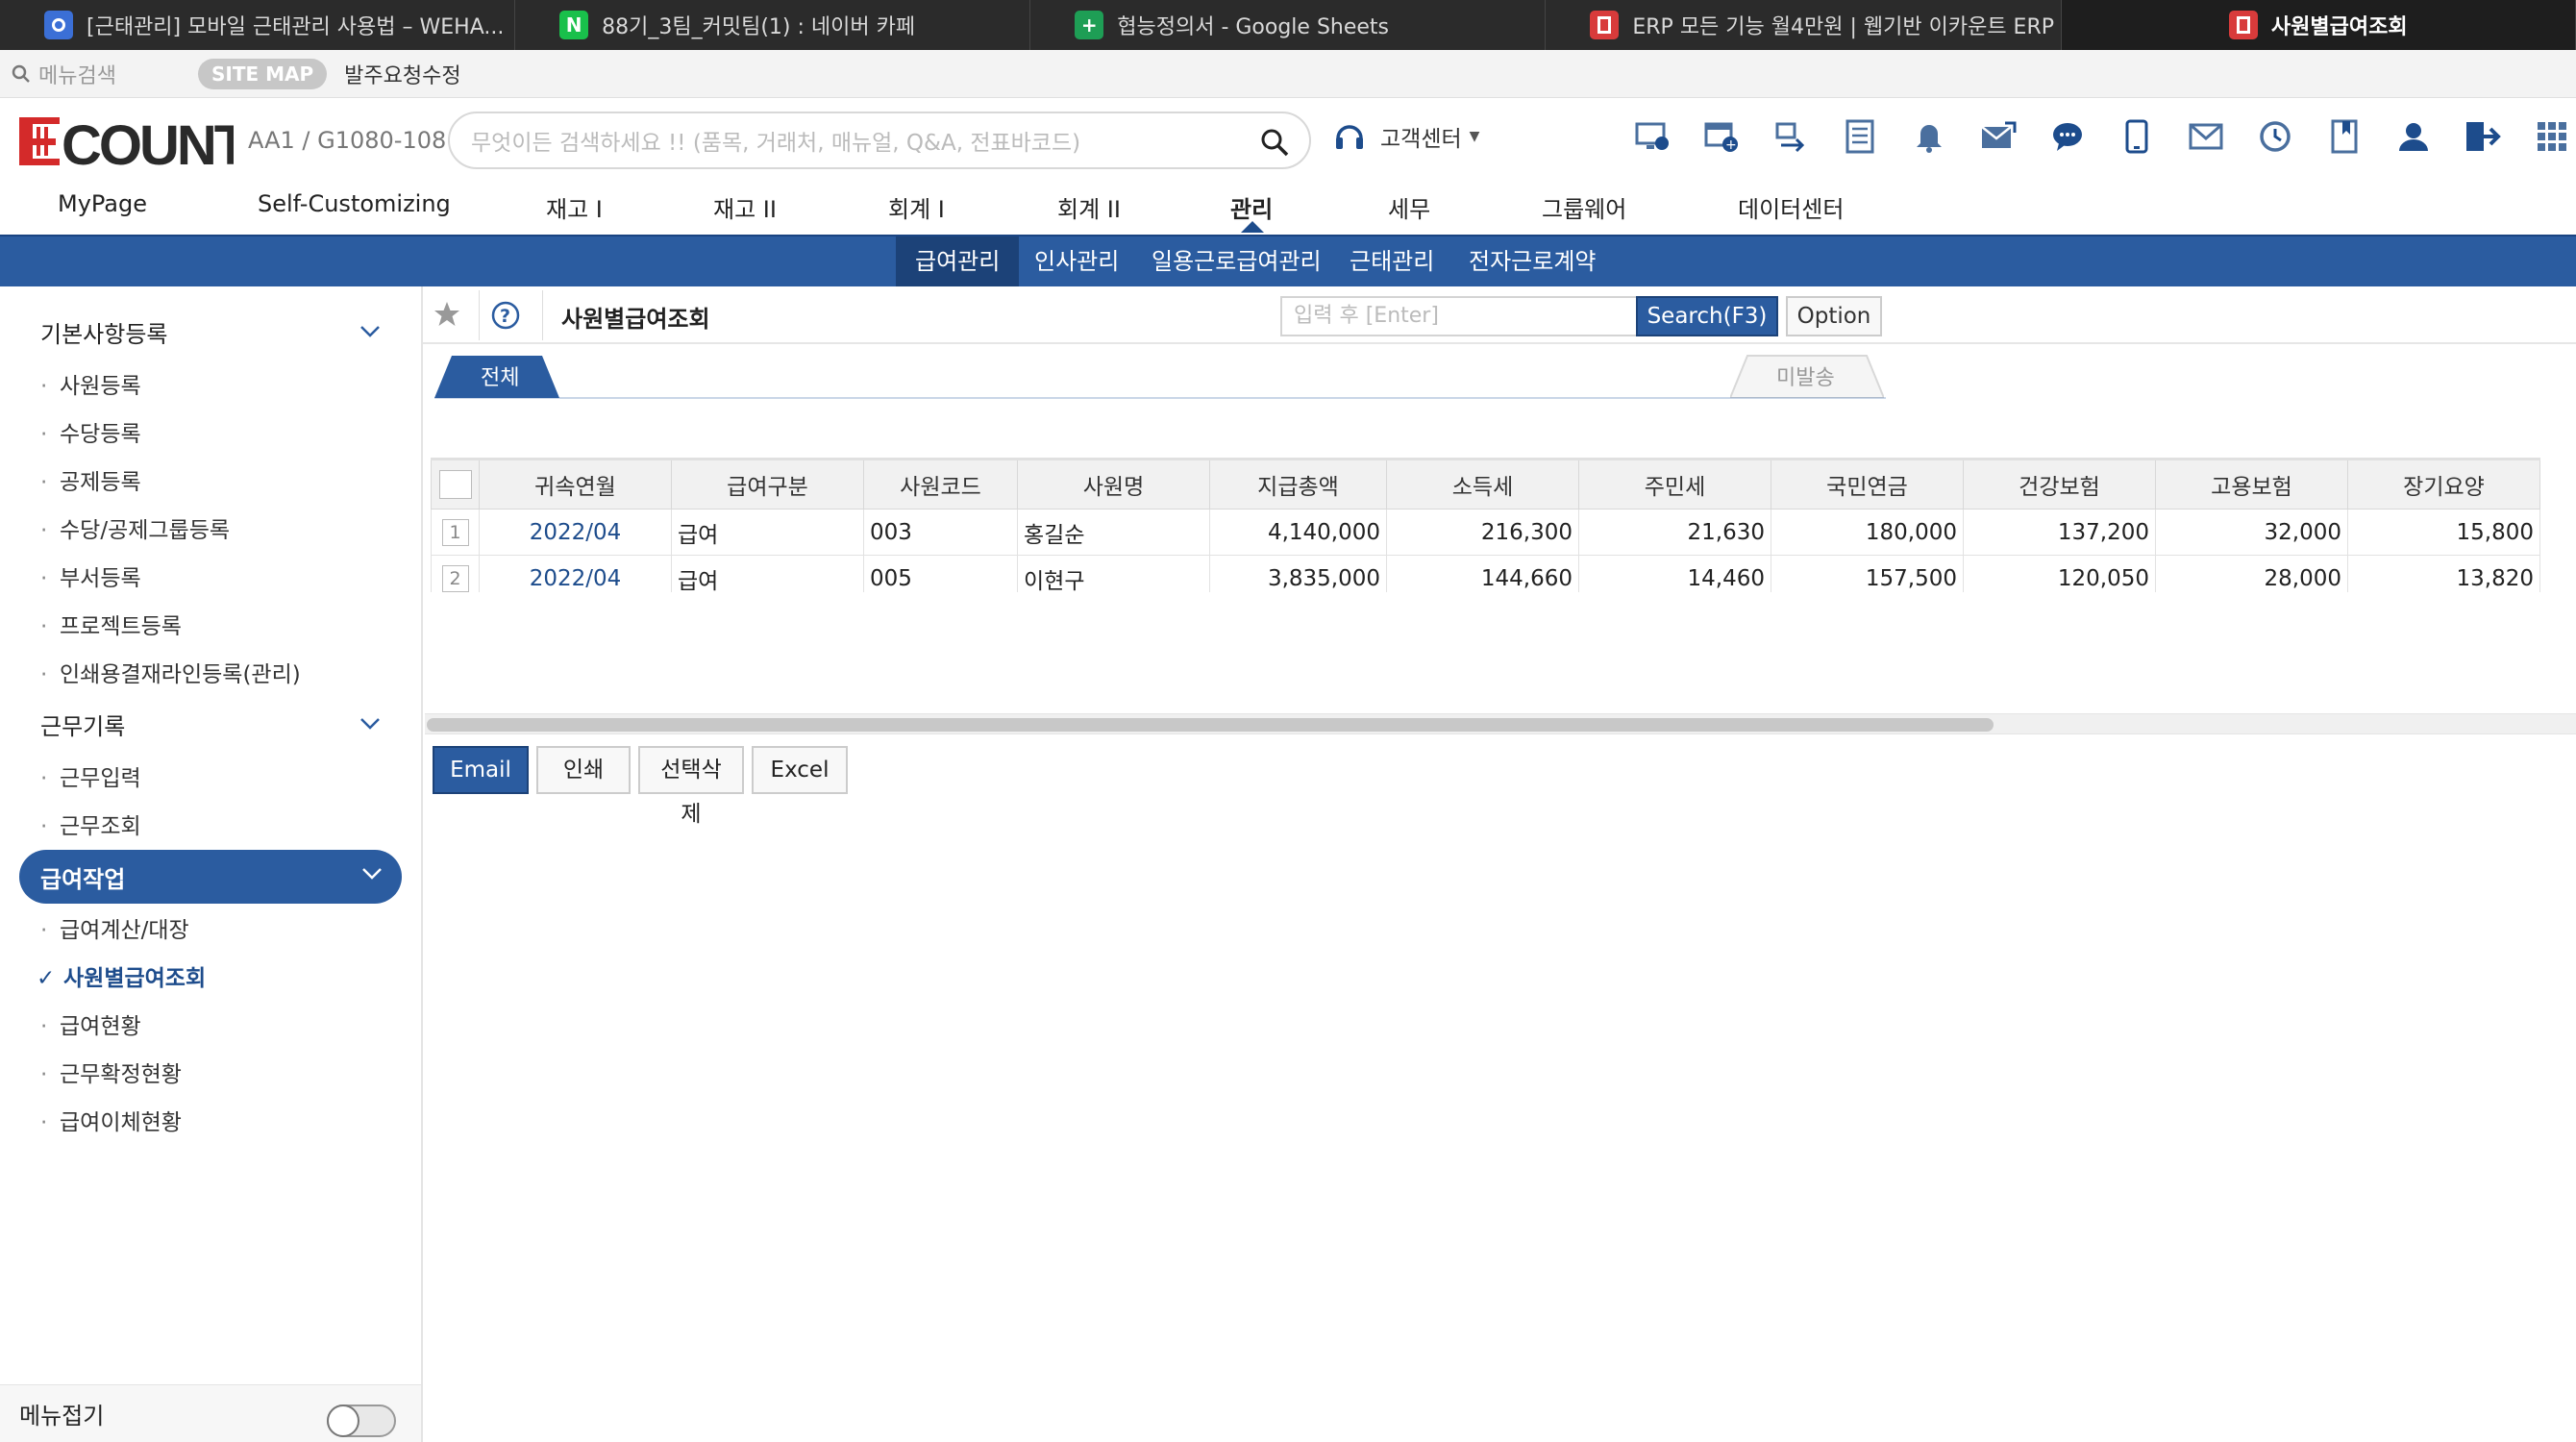  What do you see at coordinates (768, 573) in the screenshot?
I see `row-pay-type: 급여` at bounding box center [768, 573].